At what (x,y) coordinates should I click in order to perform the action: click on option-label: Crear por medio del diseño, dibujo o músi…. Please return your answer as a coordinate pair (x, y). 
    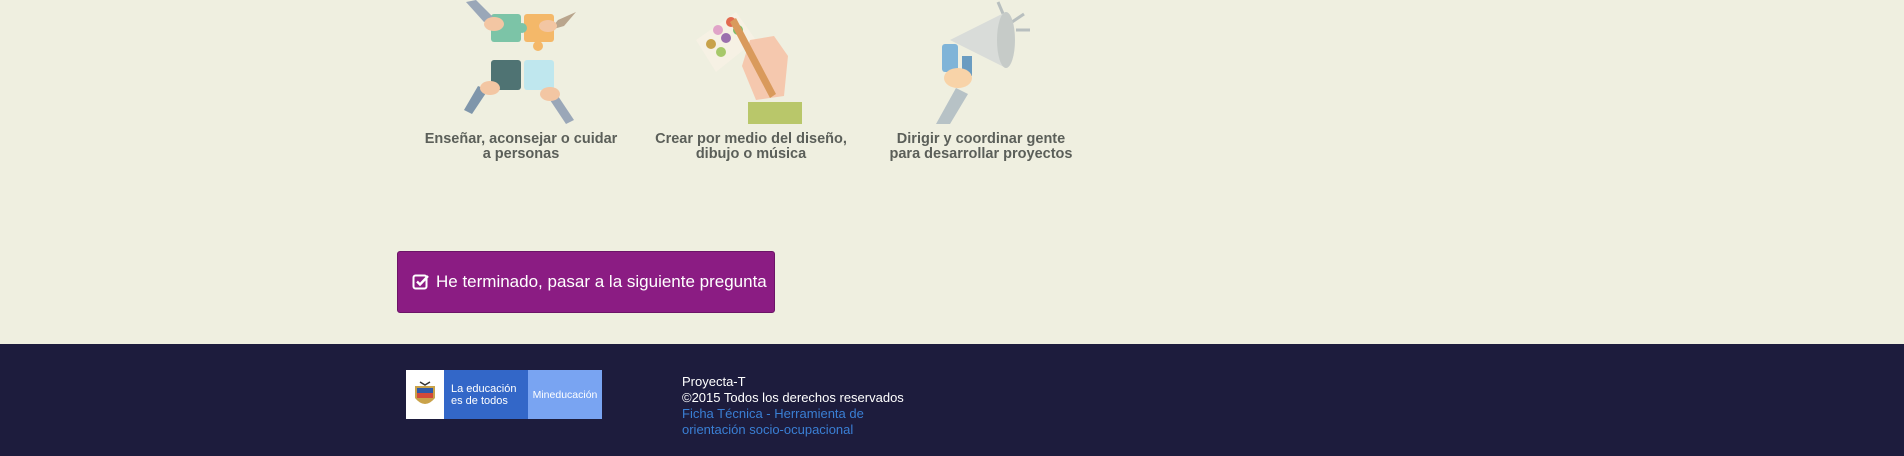
    Looking at the image, I should click on (751, 146).